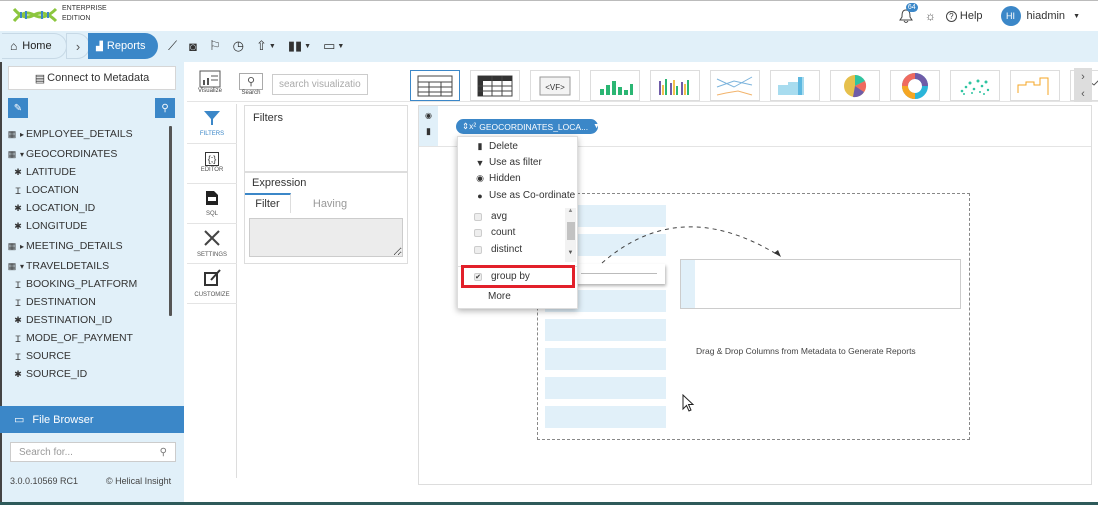 The height and width of the screenshot is (505, 1098). What do you see at coordinates (238, 46) in the screenshot?
I see `history-icon: ◷` at bounding box center [238, 46].